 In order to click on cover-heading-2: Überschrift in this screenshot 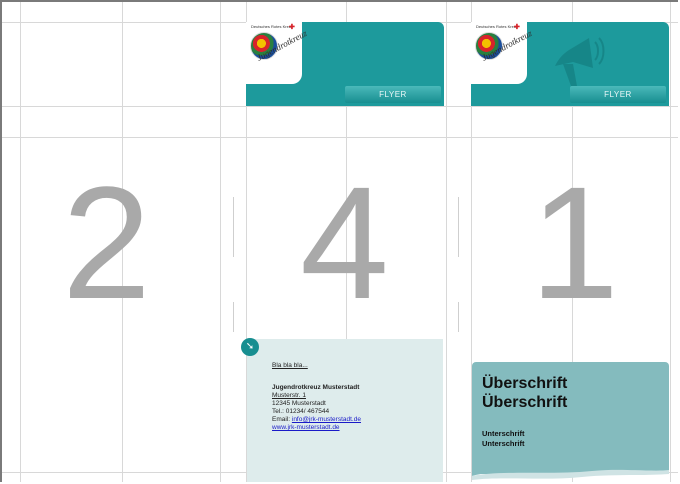, I will do `click(525, 402)`.